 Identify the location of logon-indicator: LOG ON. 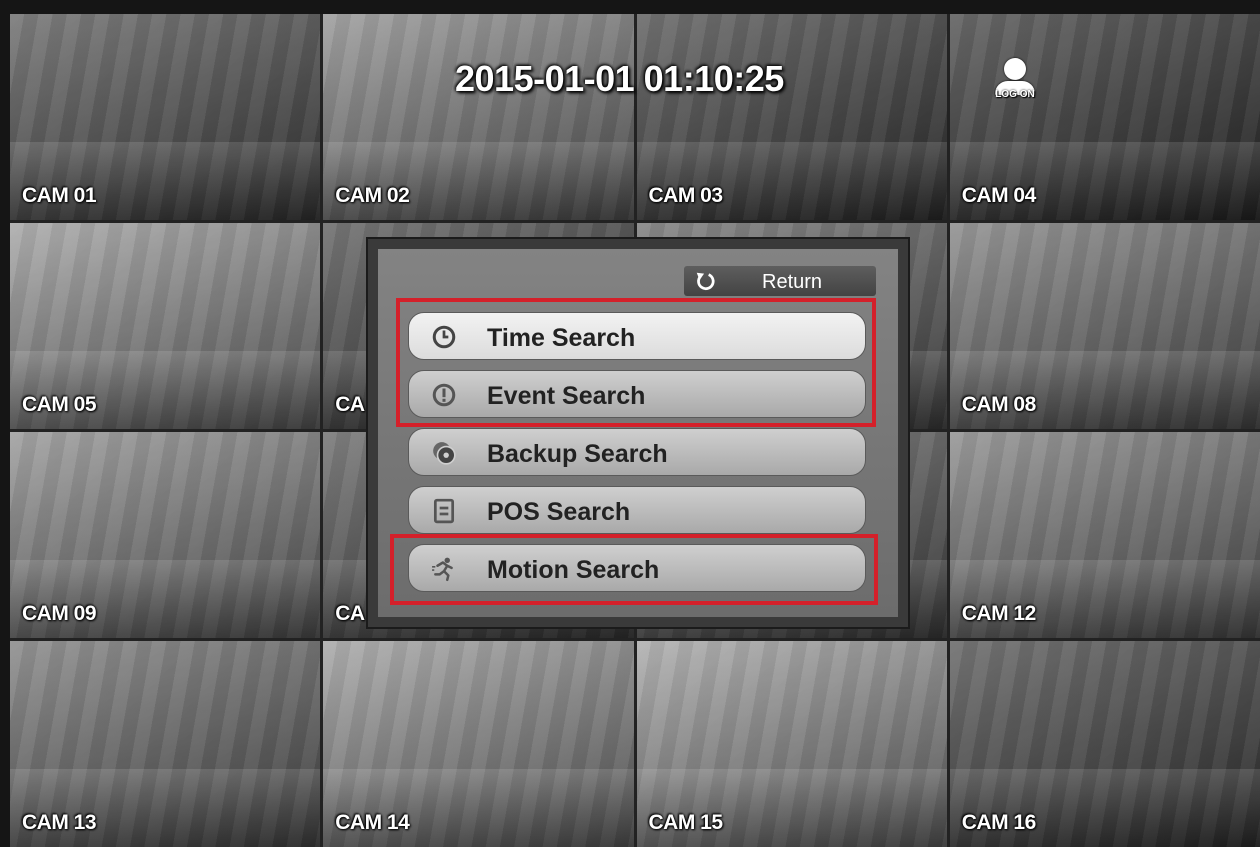
(1015, 79).